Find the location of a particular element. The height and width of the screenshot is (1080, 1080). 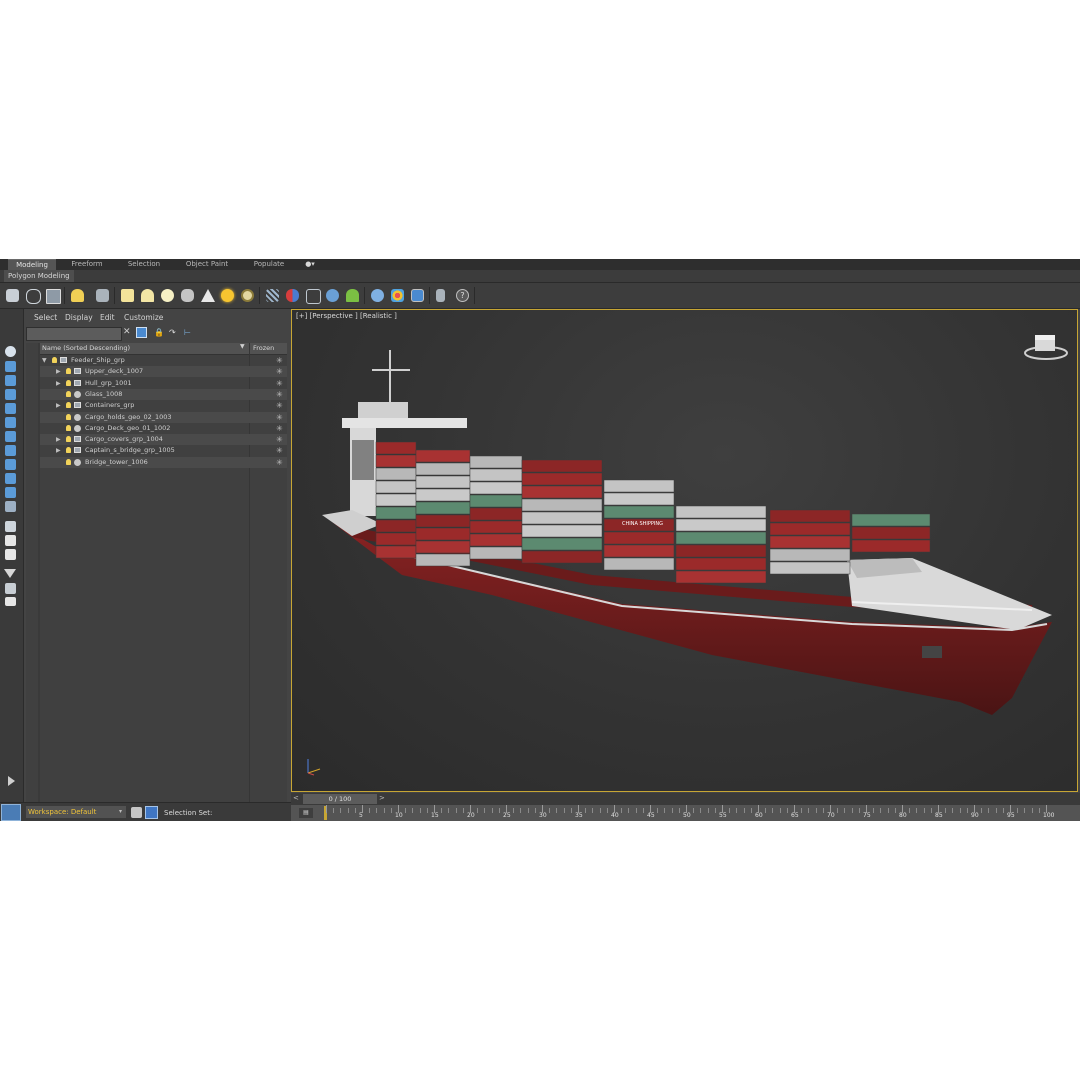

tree-row: Cargo_holds_geo_02_1003 ✳ is located at coordinates (163, 417).